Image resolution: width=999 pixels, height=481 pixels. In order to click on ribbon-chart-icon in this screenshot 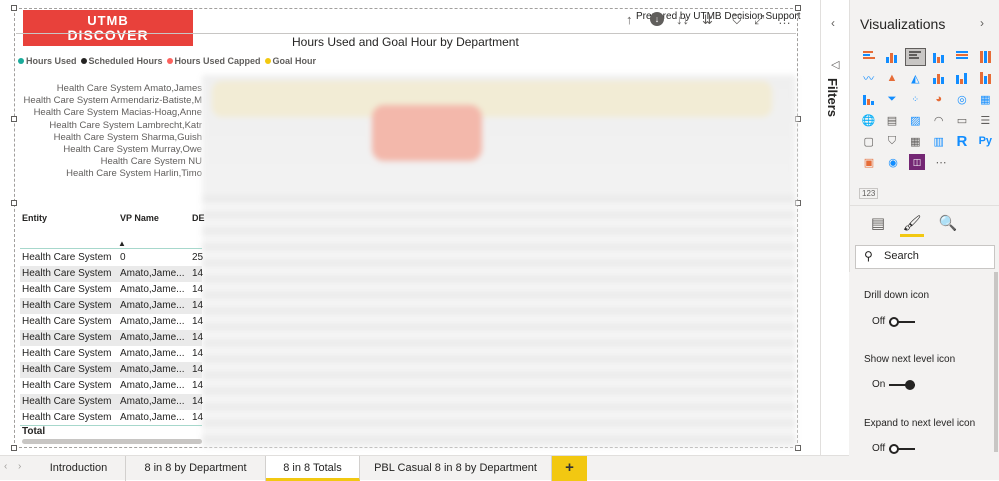, I will do `click(985, 78)`.